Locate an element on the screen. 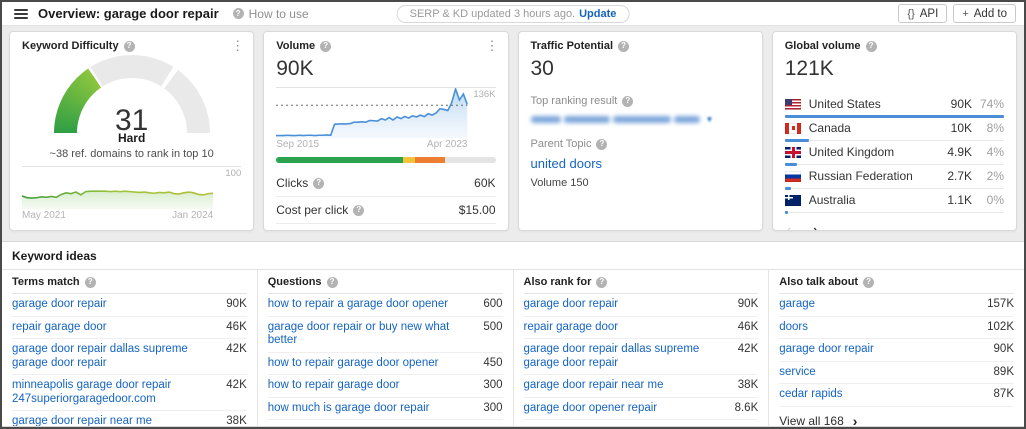  keyword-link: how to repair garage door opener is located at coordinates (357, 364).